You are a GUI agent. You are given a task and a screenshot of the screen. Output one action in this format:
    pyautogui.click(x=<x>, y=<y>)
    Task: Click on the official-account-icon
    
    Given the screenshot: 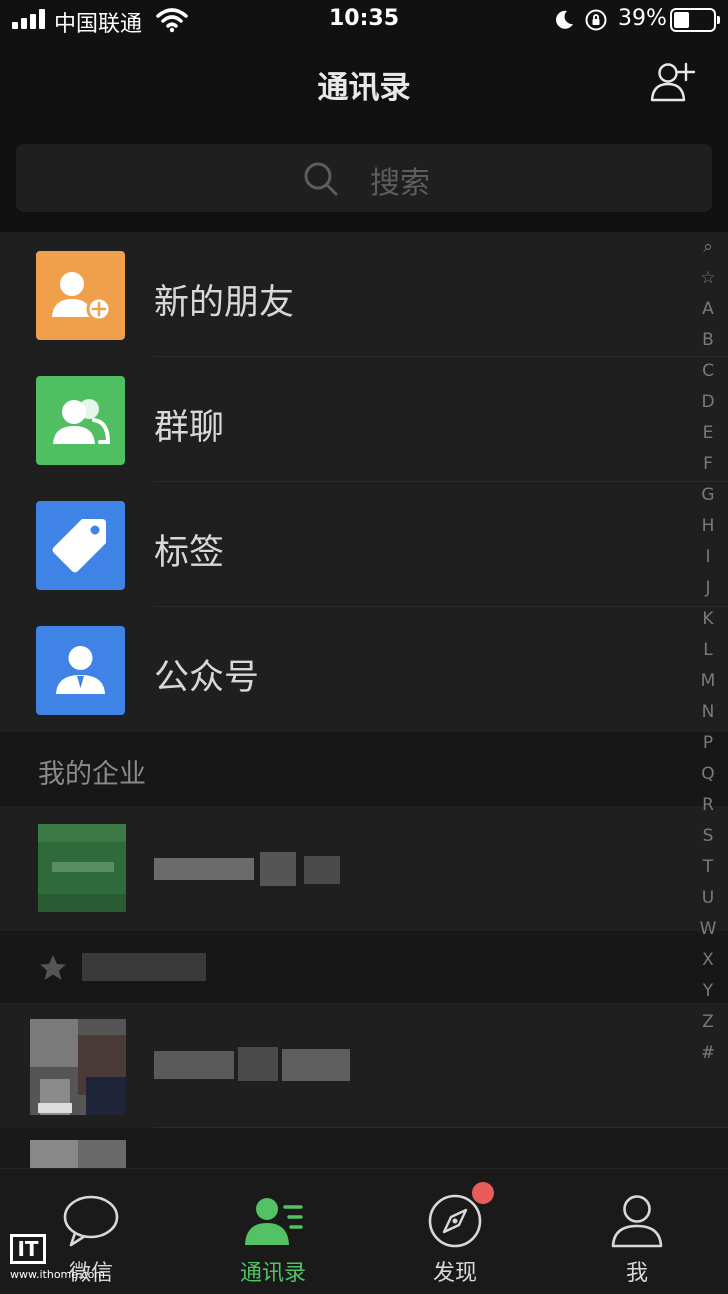 What is the action you would take?
    pyautogui.click(x=80, y=670)
    